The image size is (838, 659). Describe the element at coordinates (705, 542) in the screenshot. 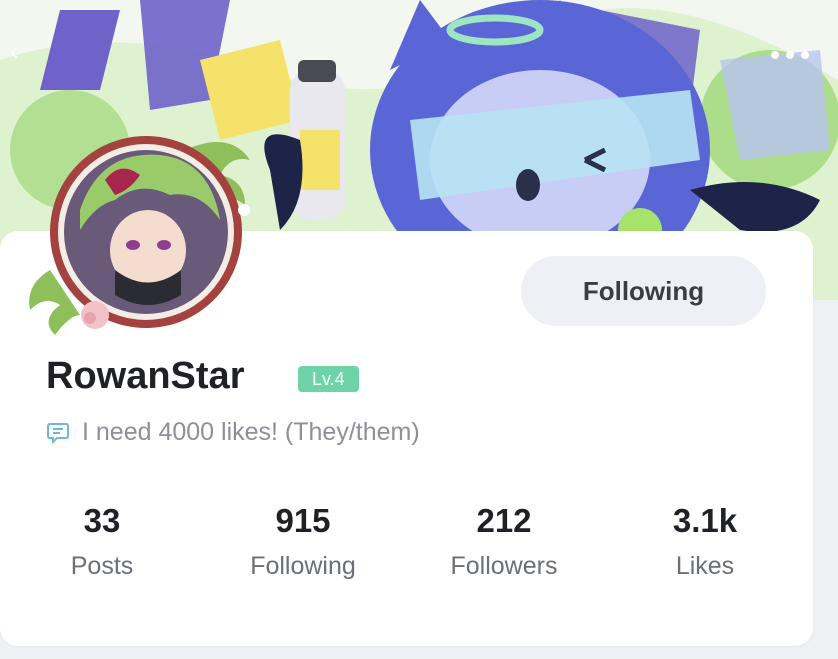

I see `stat-likes: 3.1k Likes` at that location.